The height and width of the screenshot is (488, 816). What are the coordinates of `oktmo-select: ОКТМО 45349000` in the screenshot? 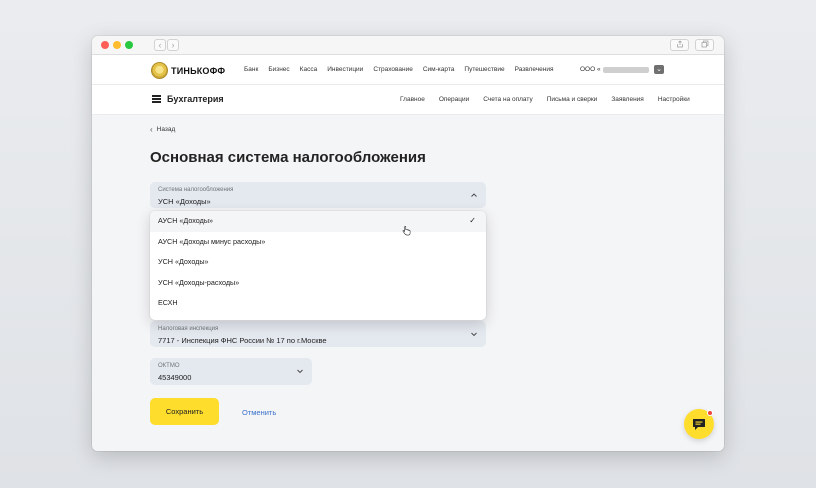 It's located at (231, 371).